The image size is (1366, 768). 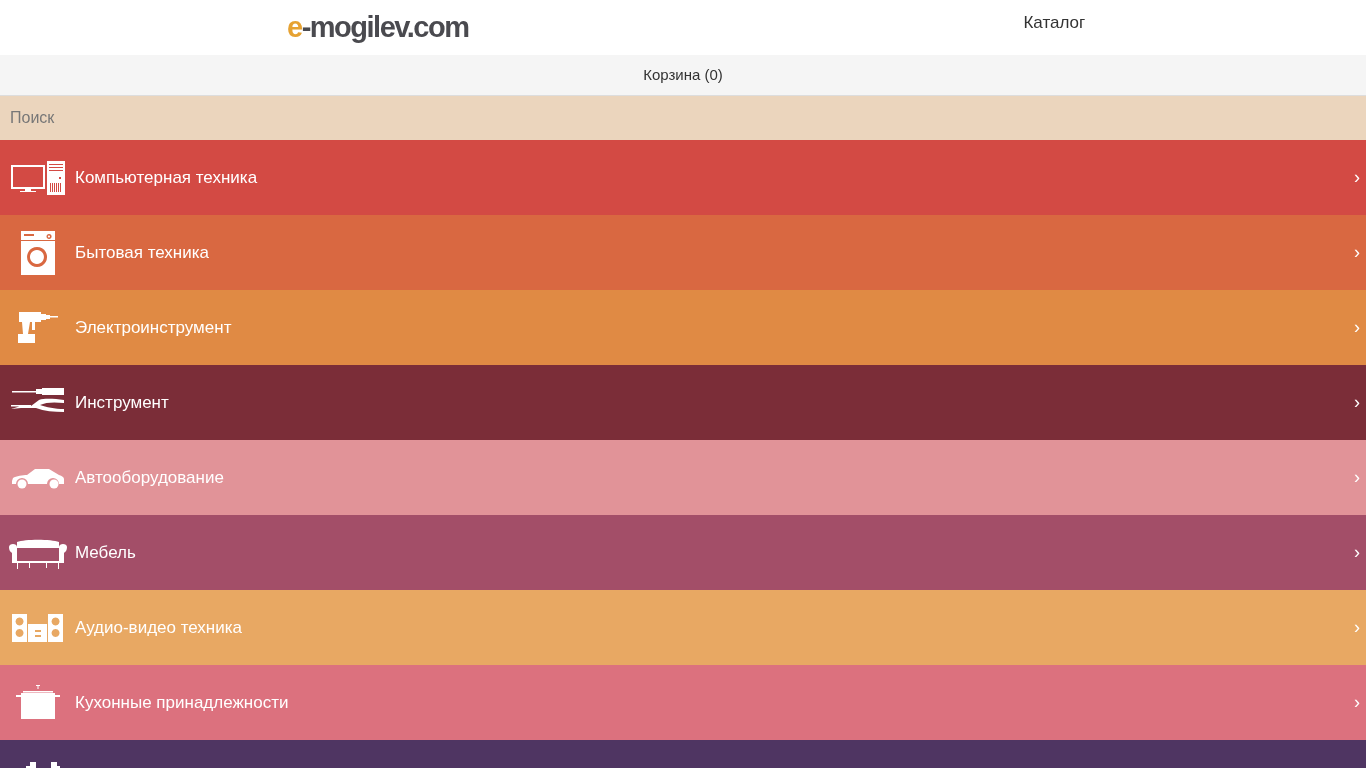 What do you see at coordinates (122, 402) in the screenshot?
I see `category-label: Инструмент` at bounding box center [122, 402].